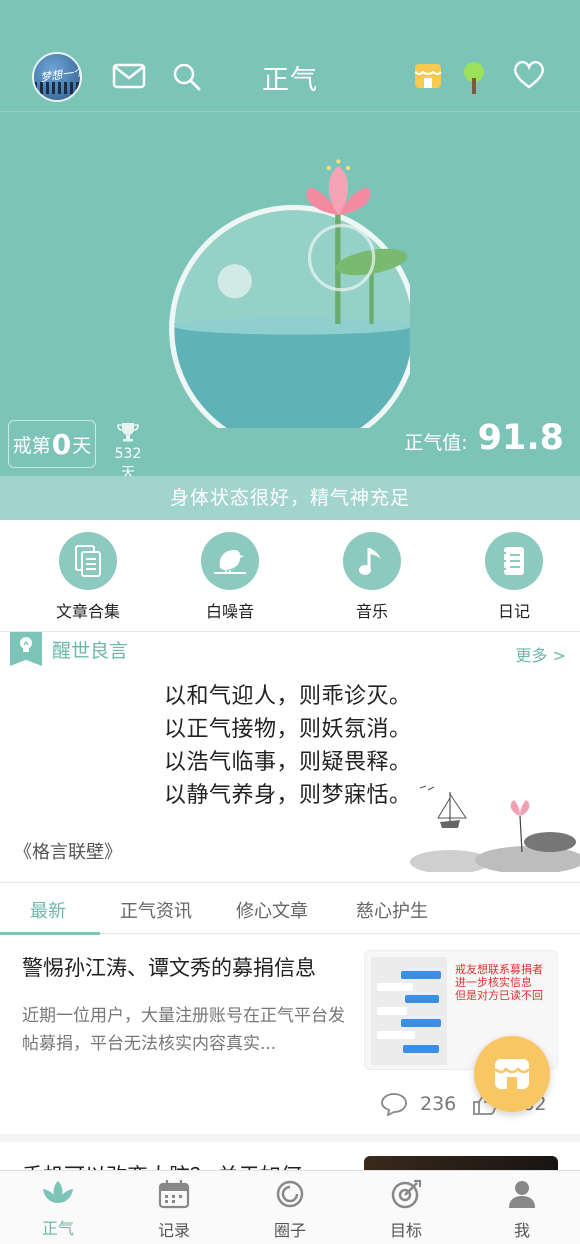  I want to click on shortcut-diary: 日记, so click(514, 575).